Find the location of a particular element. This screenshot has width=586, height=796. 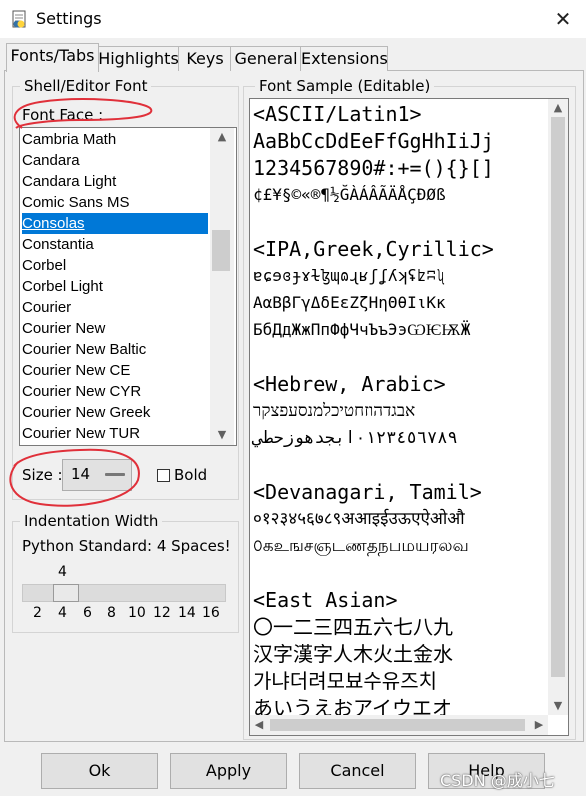

font-list-item: Corbel is located at coordinates (115, 265).